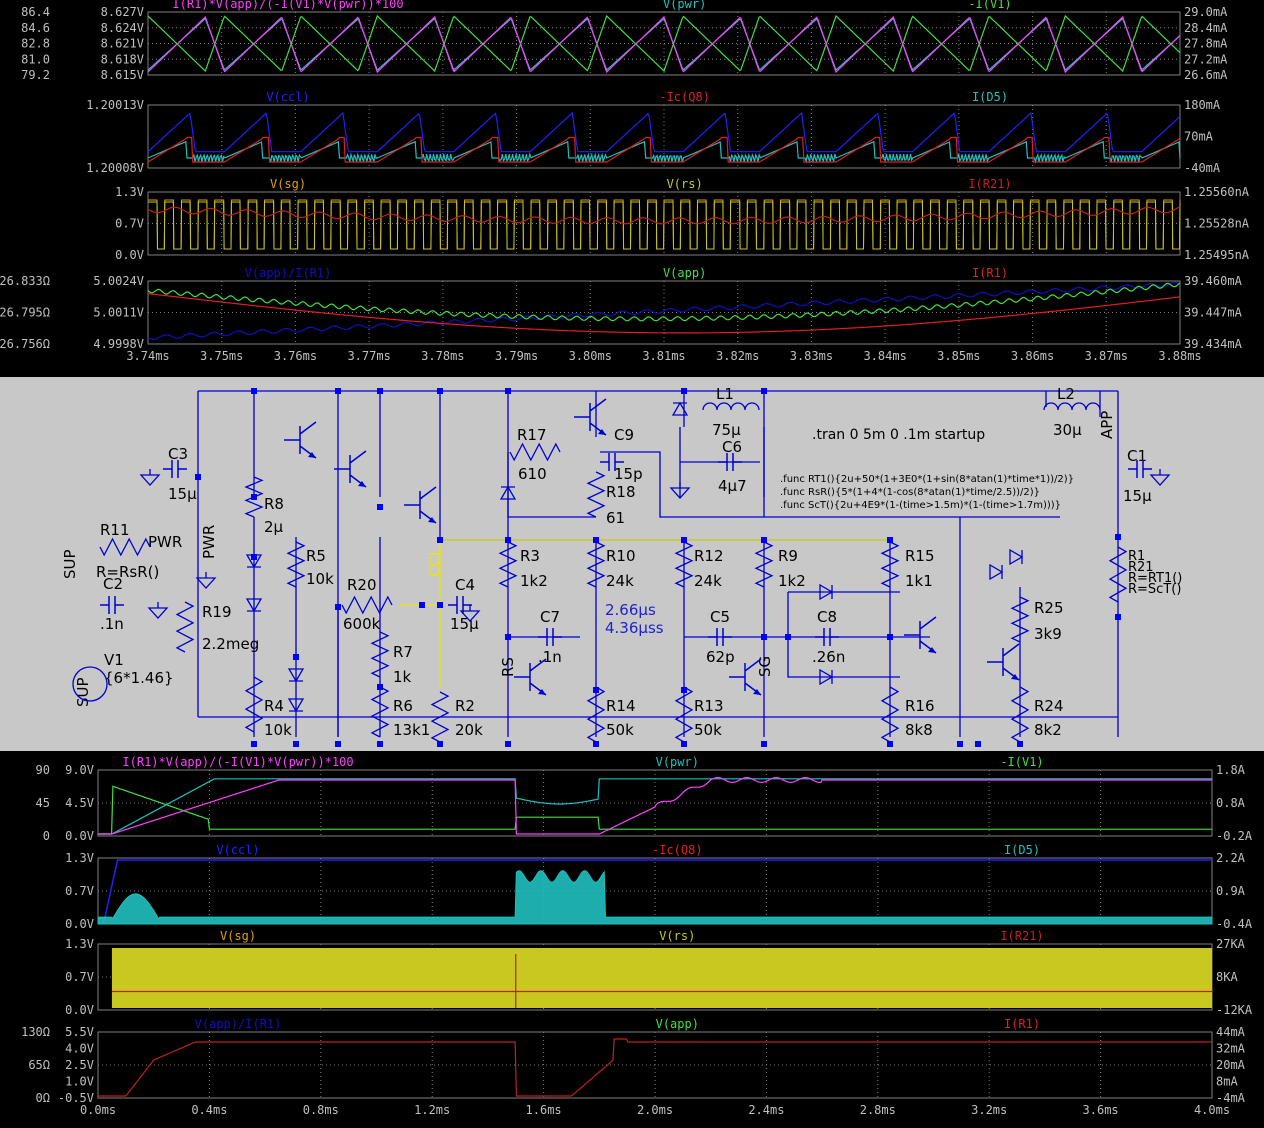 Image resolution: width=1264 pixels, height=1128 pixels. I want to click on part-value-r19: 2.2meg, so click(230, 644).